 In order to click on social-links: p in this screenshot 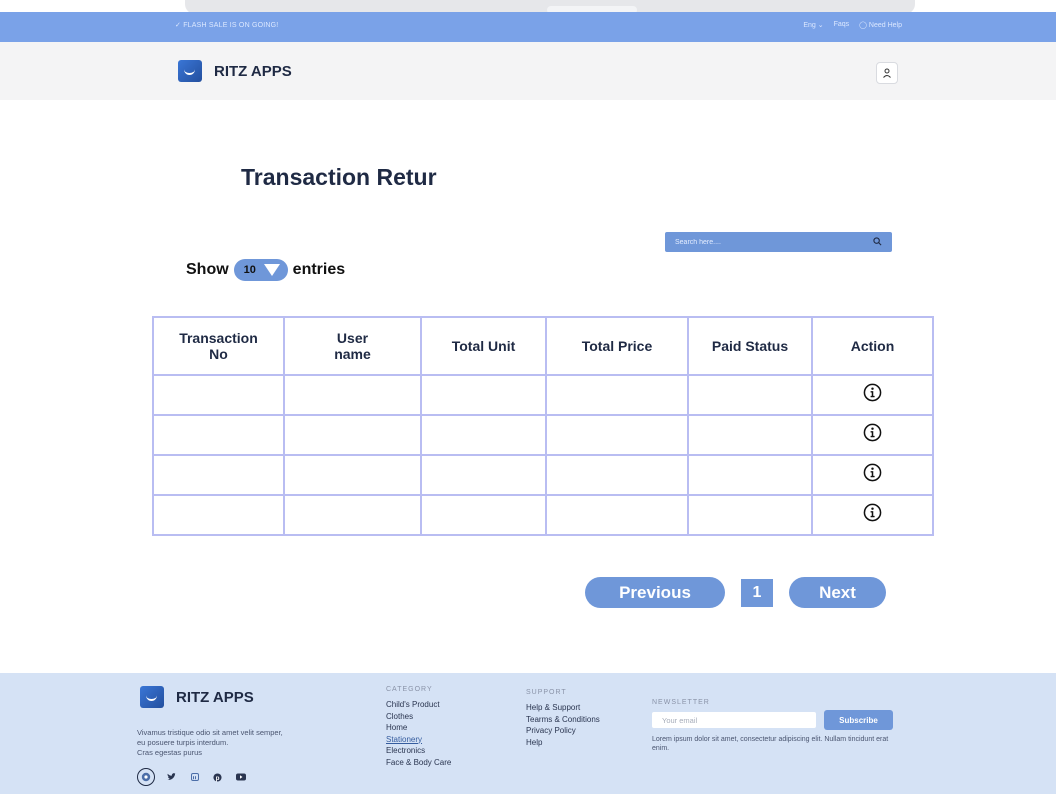, I will do `click(192, 777)`.